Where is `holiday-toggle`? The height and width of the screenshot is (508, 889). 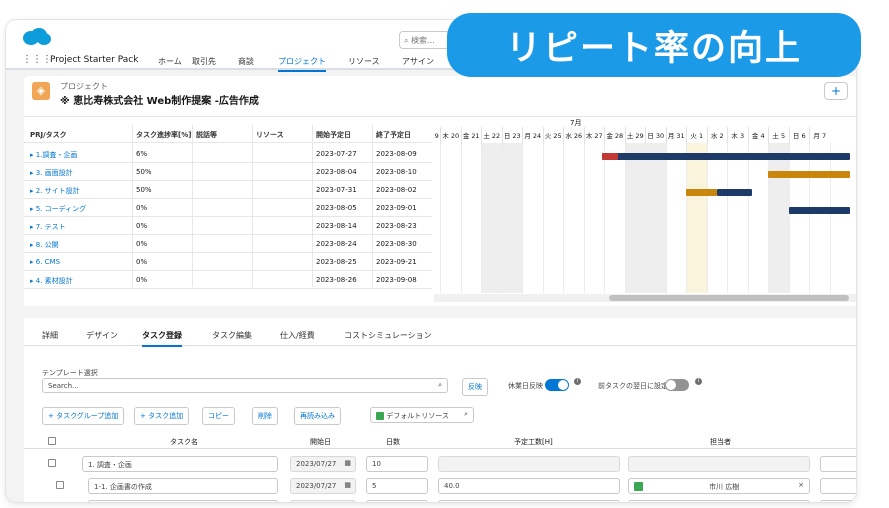
holiday-toggle is located at coordinates (557, 385).